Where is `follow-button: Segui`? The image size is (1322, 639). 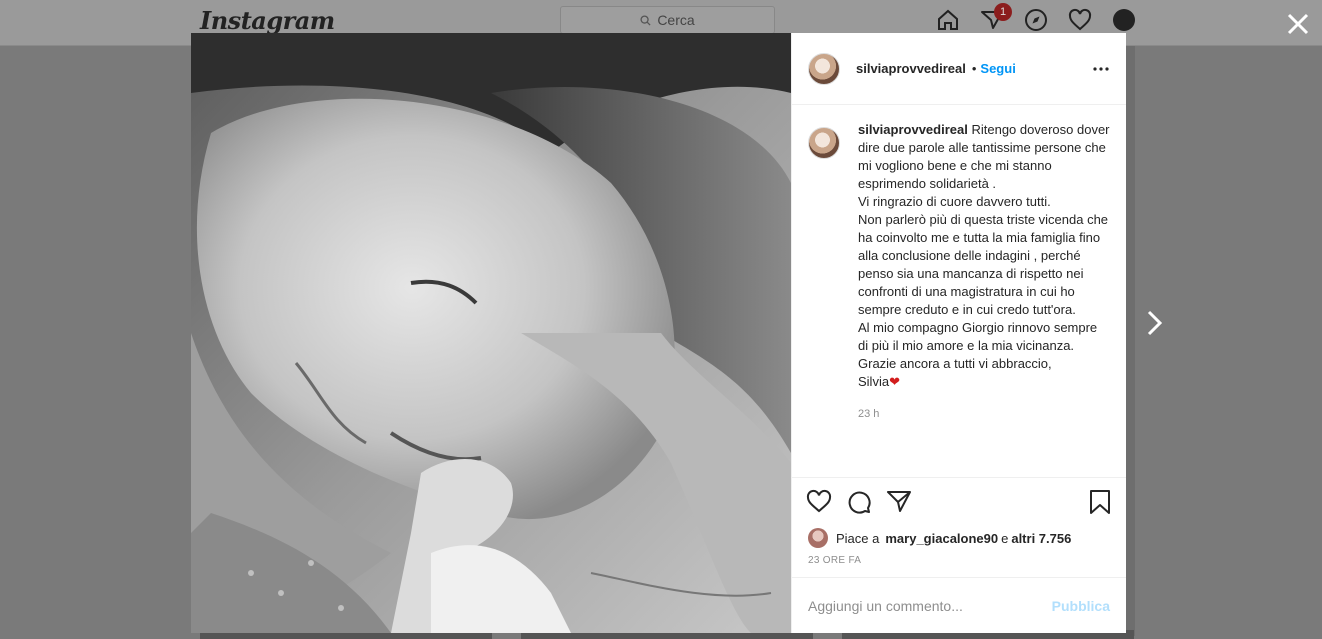
follow-button: Segui is located at coordinates (997, 68).